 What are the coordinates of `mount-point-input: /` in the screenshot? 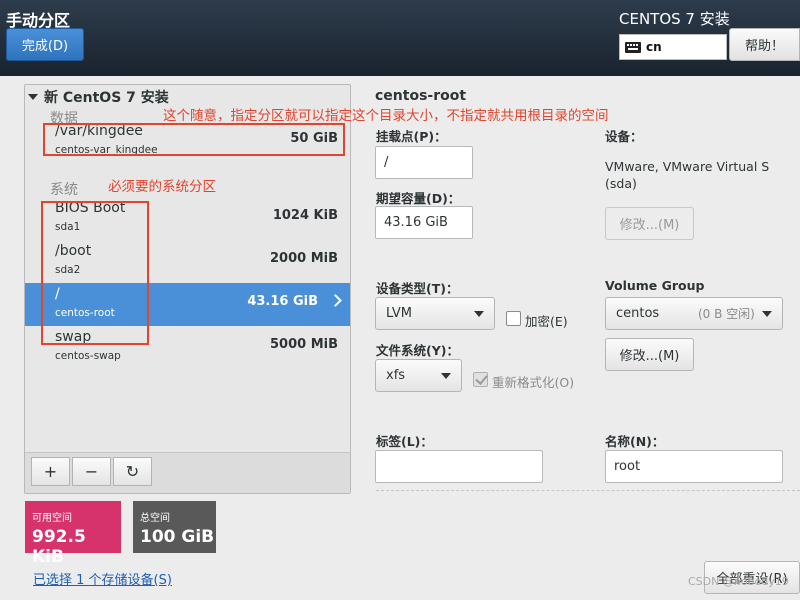 It's located at (424, 162).